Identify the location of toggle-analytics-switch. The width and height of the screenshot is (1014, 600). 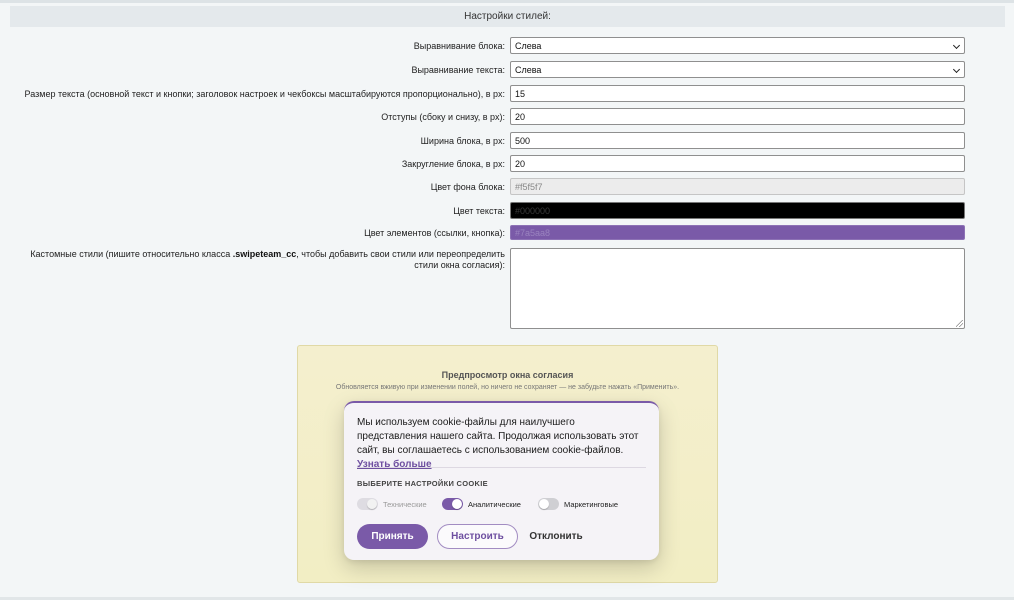
(452, 504).